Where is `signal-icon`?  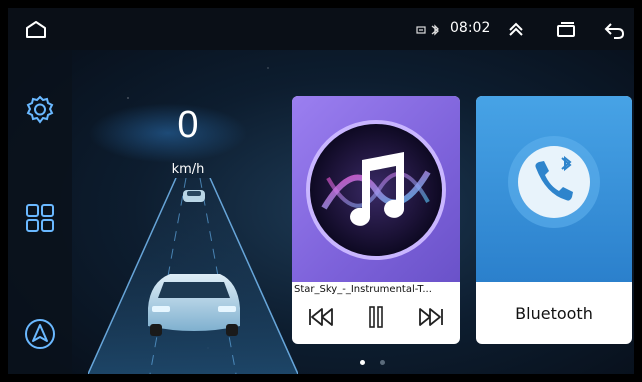 signal-icon is located at coordinates (421, 30).